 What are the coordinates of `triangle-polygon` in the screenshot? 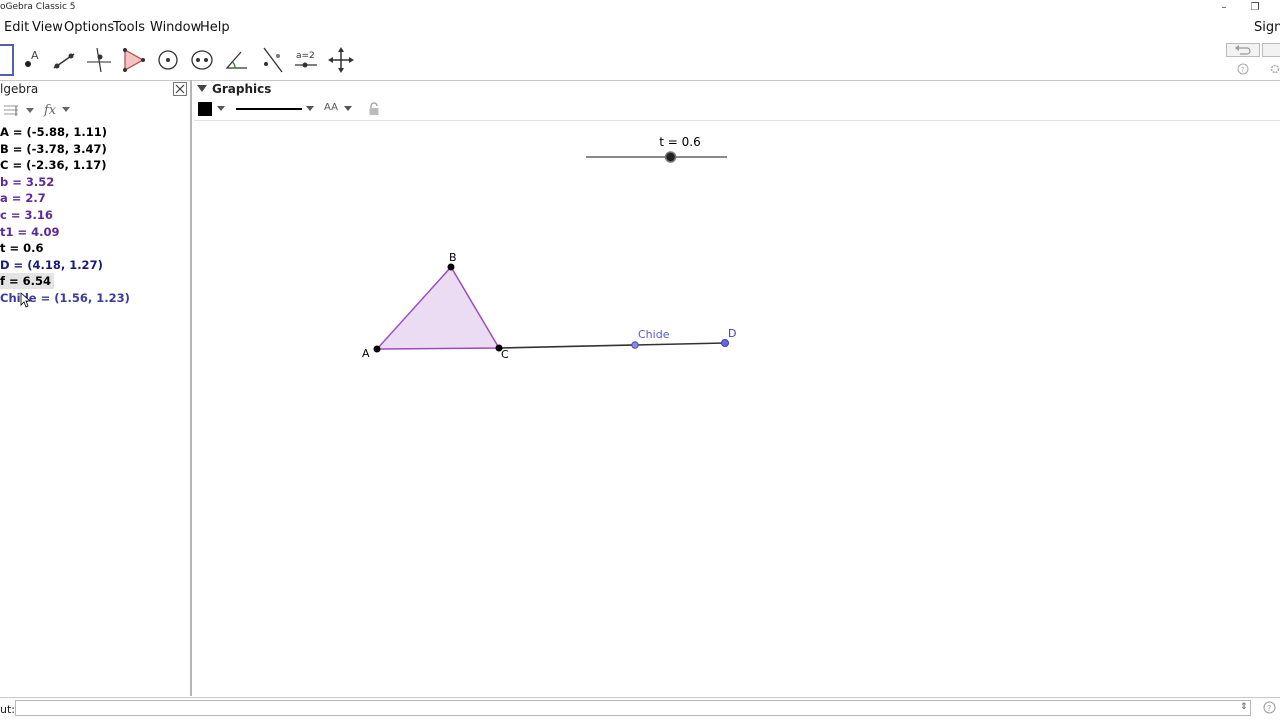 It's located at (438, 307).